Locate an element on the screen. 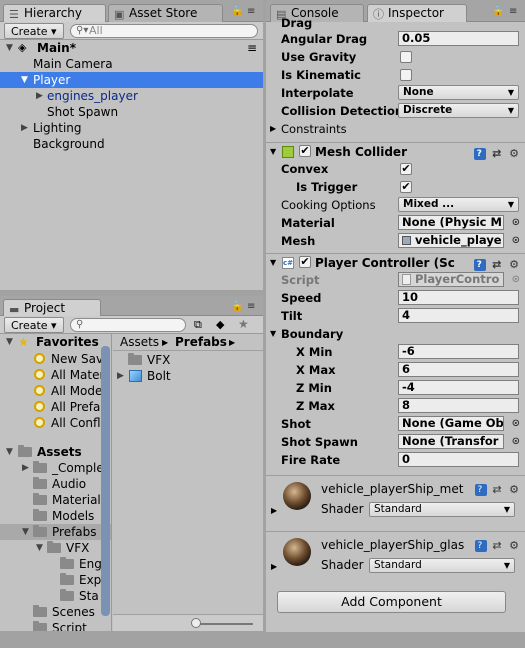  folder-item: ▼ VFX is located at coordinates (55, 548).